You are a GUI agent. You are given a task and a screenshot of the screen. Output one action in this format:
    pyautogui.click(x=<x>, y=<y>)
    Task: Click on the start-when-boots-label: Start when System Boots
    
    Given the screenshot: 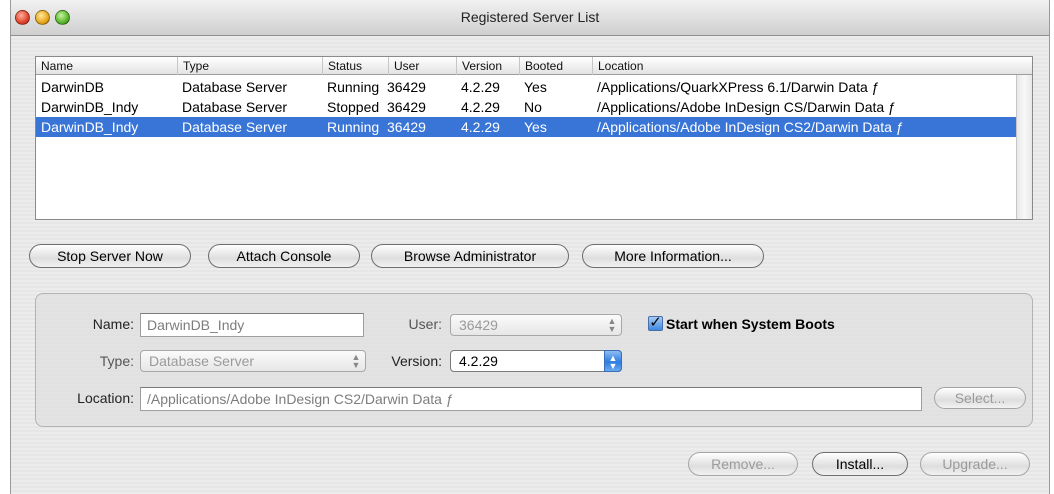 What is the action you would take?
    pyautogui.click(x=750, y=324)
    